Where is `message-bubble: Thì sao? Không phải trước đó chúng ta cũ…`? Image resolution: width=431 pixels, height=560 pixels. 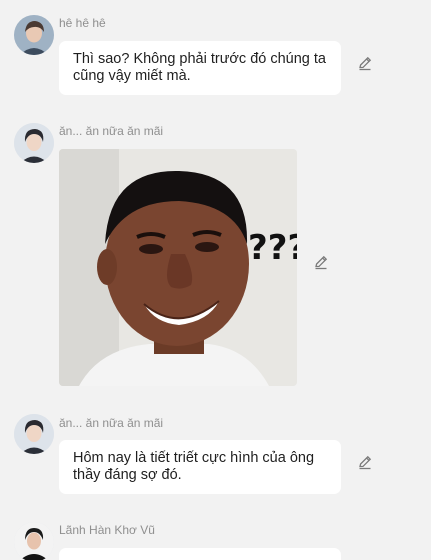 message-bubble: Thì sao? Không phải trước đó chúng ta cũ… is located at coordinates (200, 68).